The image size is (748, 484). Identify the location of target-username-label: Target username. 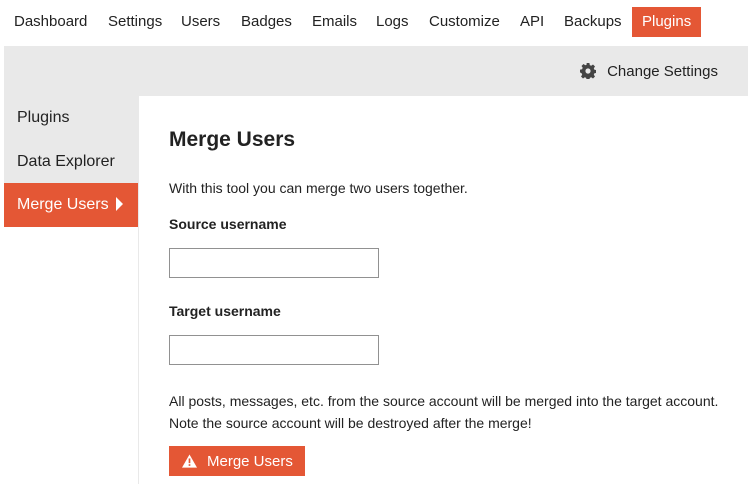
(225, 311).